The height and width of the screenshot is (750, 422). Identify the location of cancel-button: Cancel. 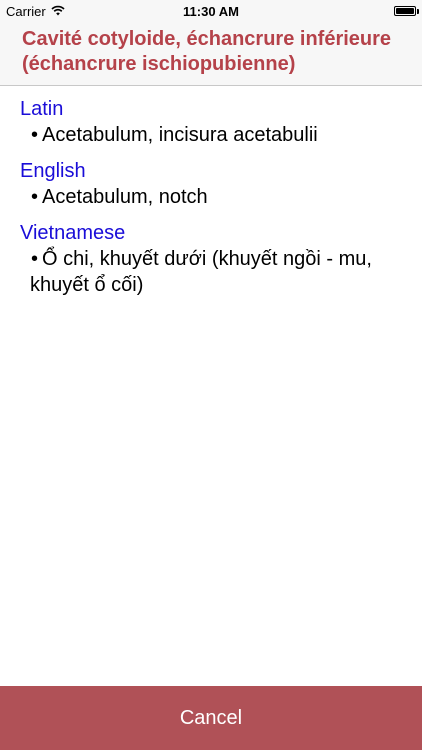
(211, 718).